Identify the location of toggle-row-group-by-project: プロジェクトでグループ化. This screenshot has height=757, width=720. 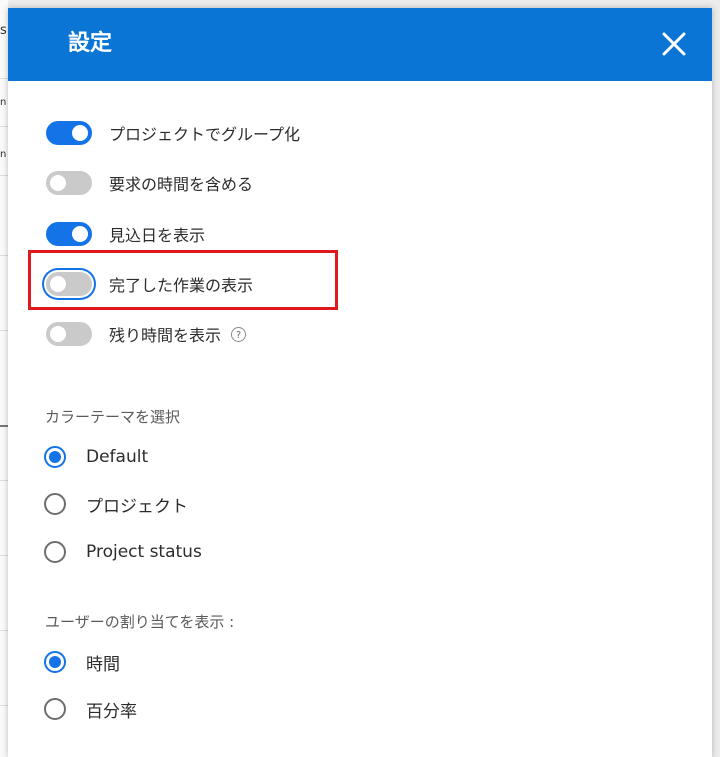
(173, 133).